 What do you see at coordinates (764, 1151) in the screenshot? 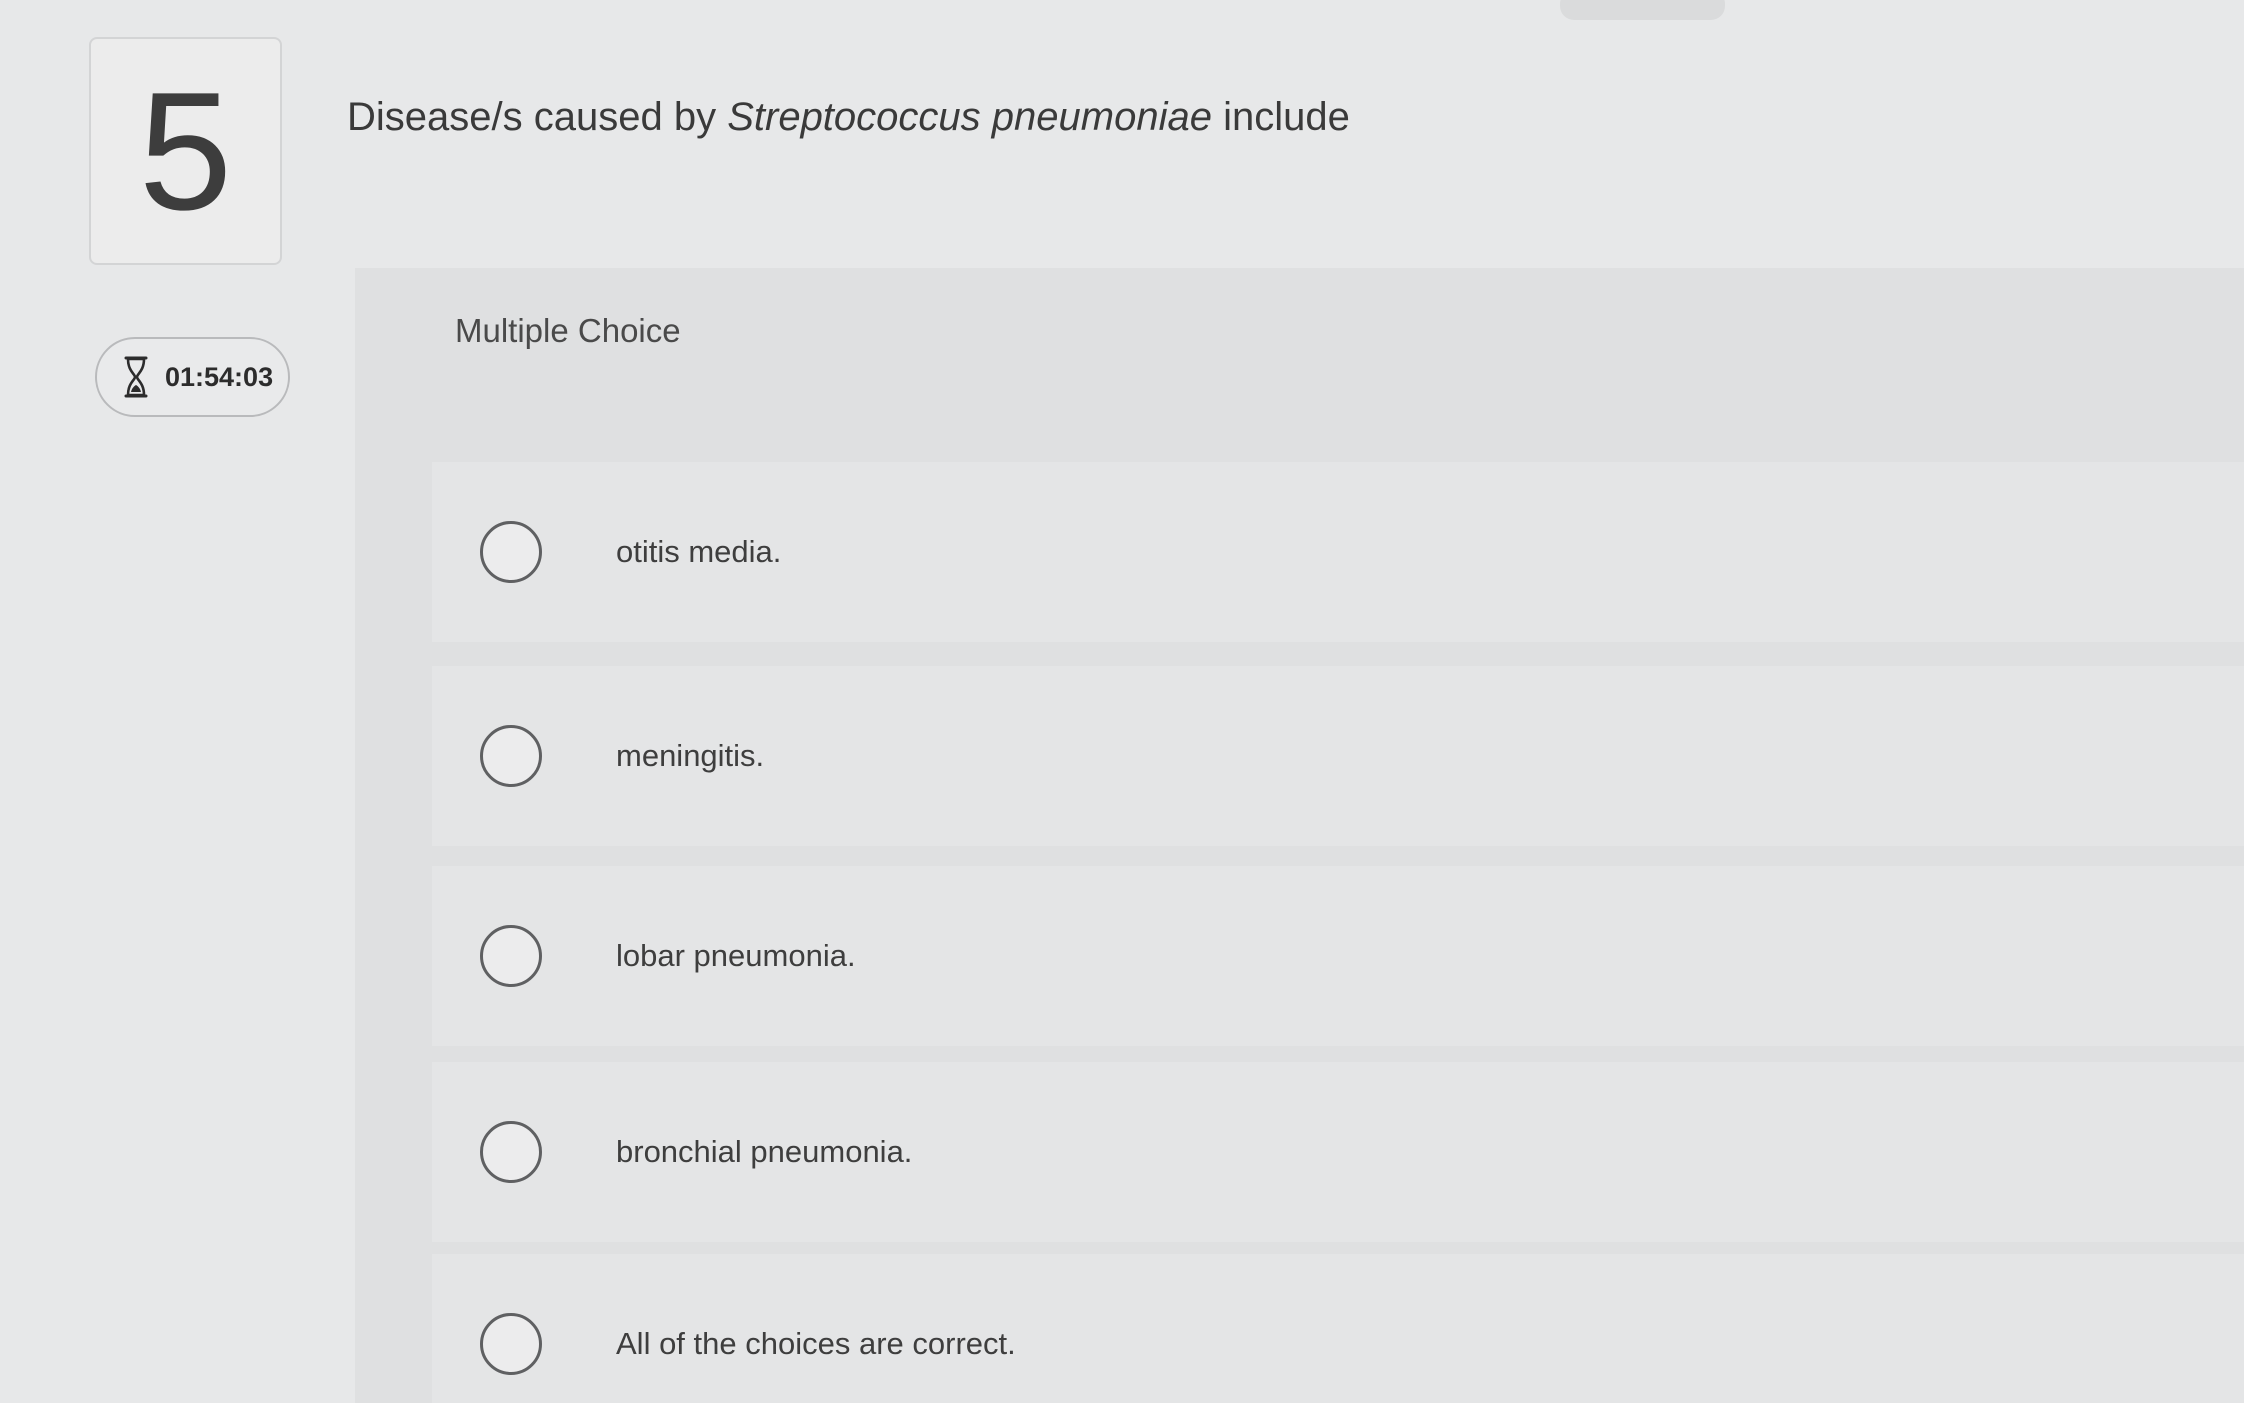
I see `choice-label: bronchial pneumonia.` at bounding box center [764, 1151].